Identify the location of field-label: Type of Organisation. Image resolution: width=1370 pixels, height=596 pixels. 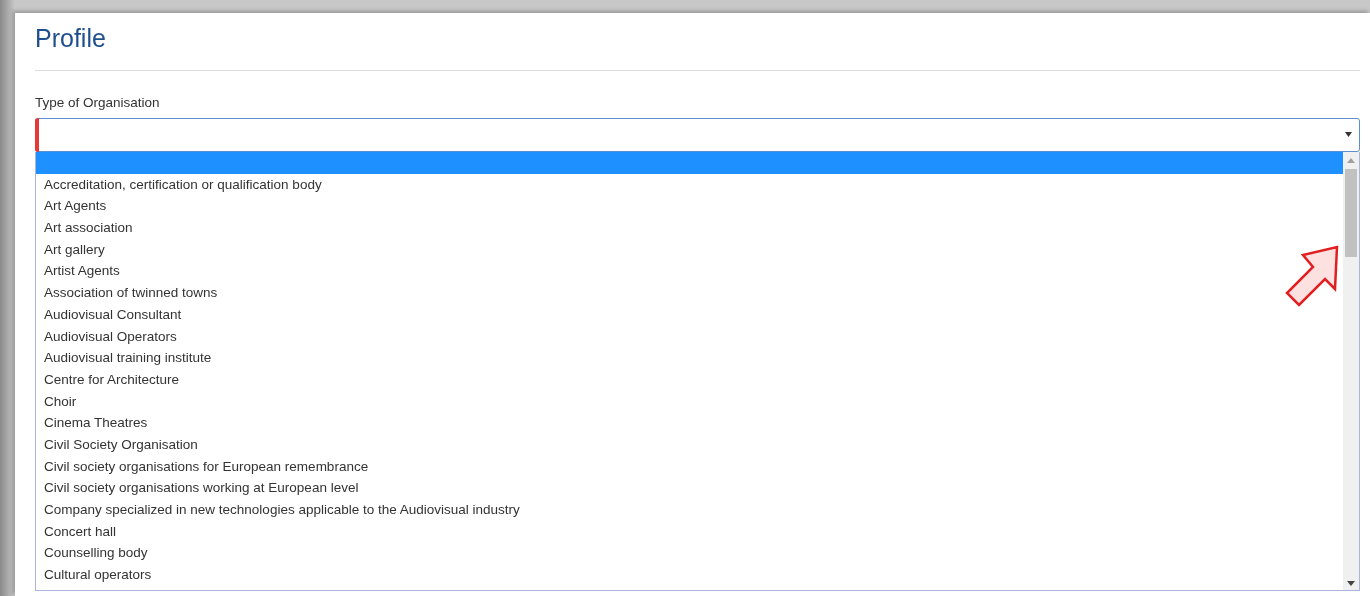
(98, 102).